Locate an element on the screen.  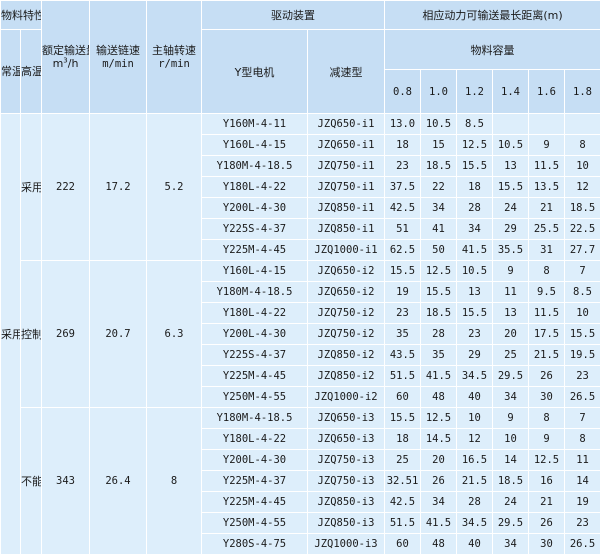
distance-cell: 35.5 is located at coordinates (510, 250).